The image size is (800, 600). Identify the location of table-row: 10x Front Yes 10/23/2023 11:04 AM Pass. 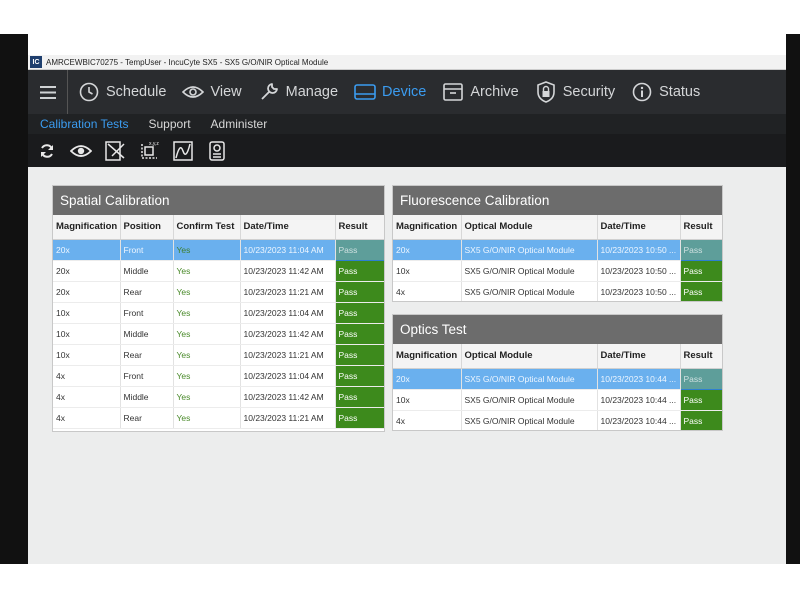
(218, 313).